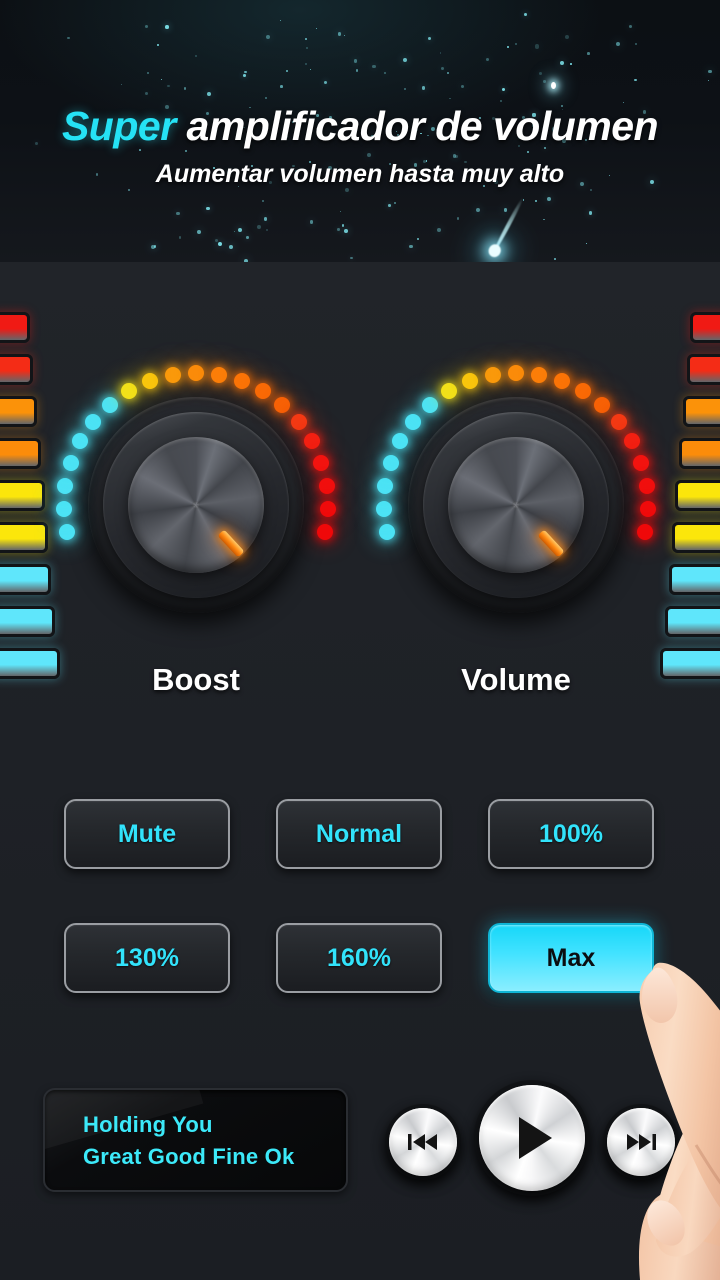  I want to click on preset-button-130: 130%, so click(147, 958).